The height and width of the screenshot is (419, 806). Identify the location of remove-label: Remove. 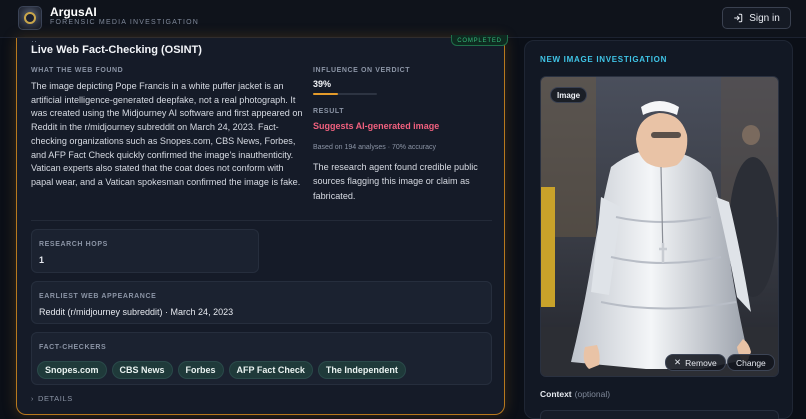
(701, 362).